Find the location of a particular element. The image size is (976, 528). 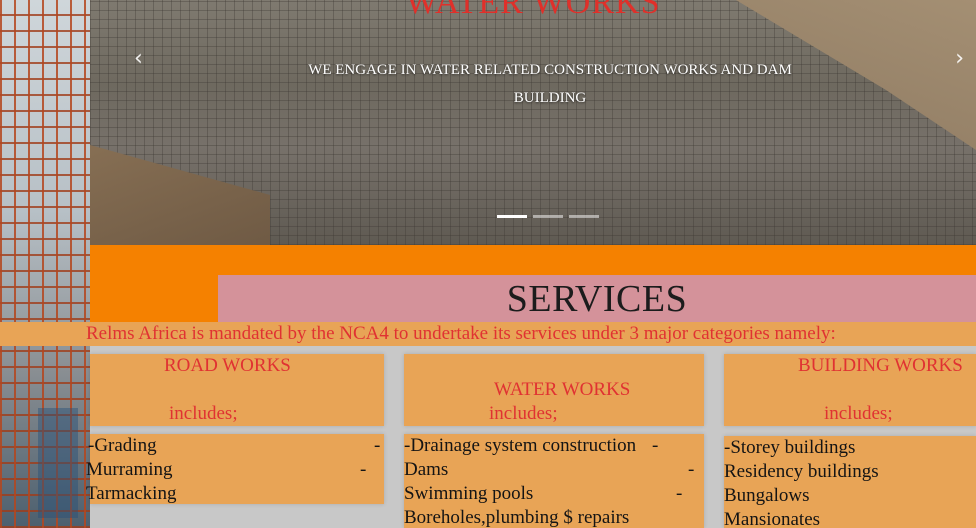

services-title: SERVICES is located at coordinates (597, 299).